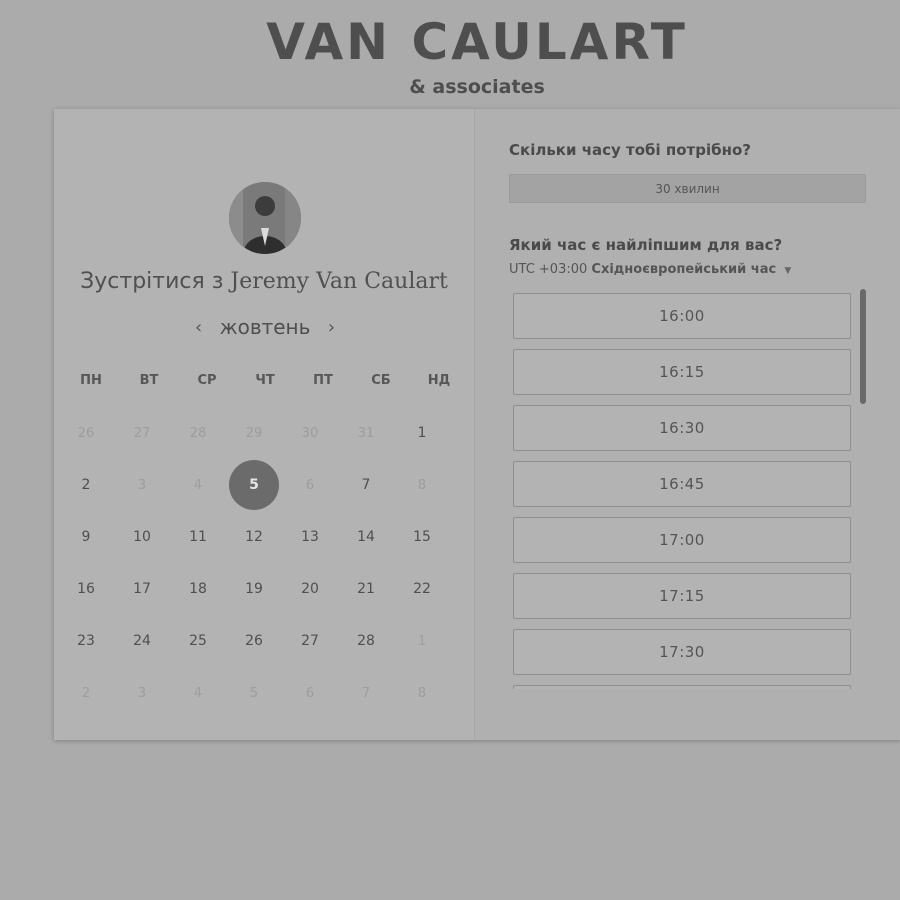 The height and width of the screenshot is (900, 900). I want to click on month-navigation: ‹ жовтень ›, so click(265, 327).